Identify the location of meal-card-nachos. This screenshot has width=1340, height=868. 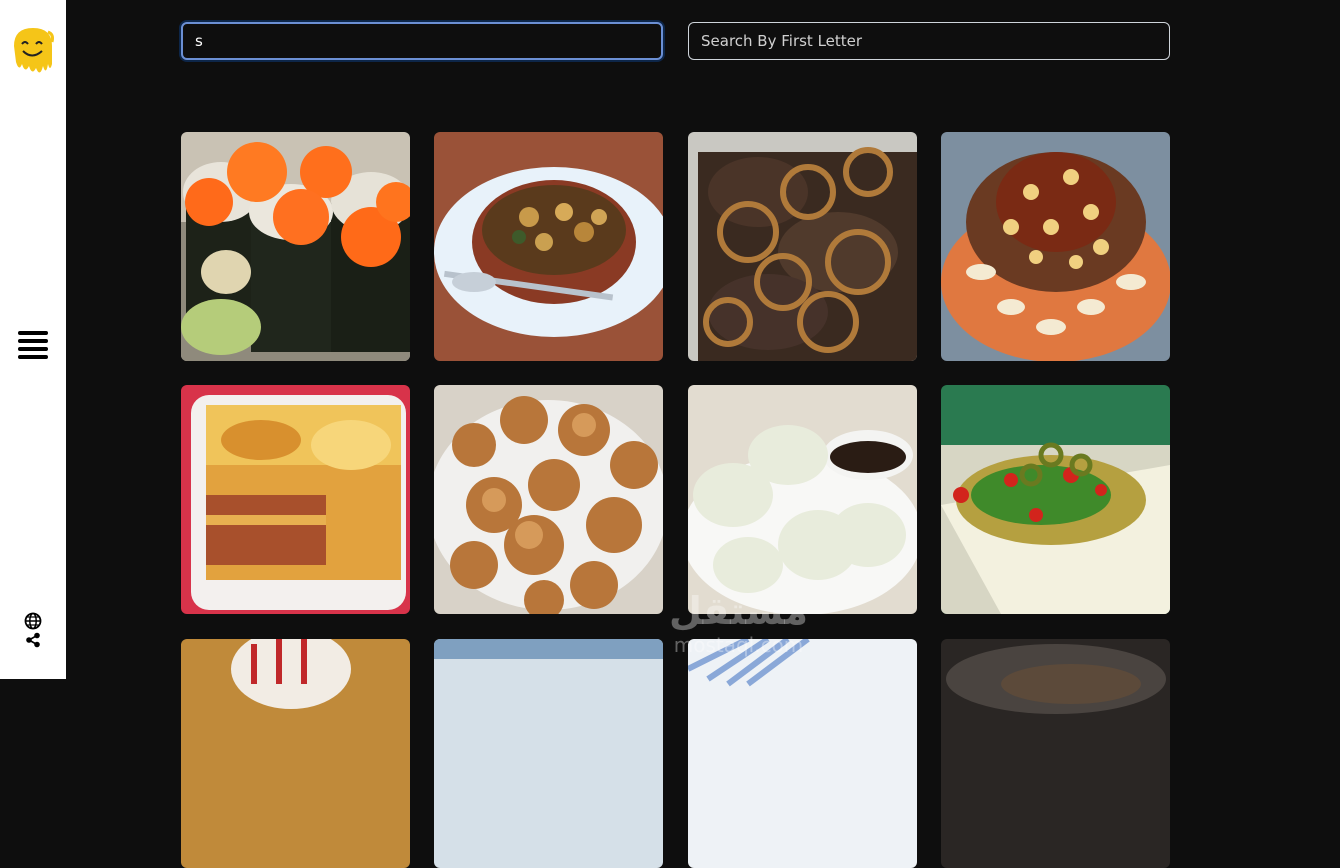
(1055, 499).